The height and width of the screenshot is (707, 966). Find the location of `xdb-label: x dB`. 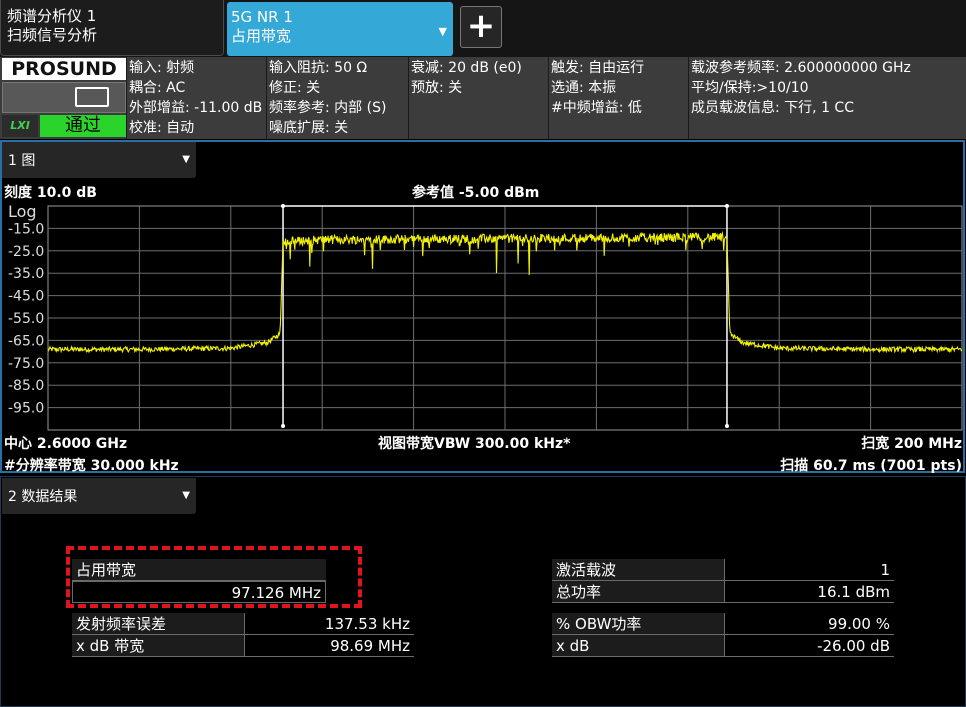

xdb-label: x dB is located at coordinates (638, 646).